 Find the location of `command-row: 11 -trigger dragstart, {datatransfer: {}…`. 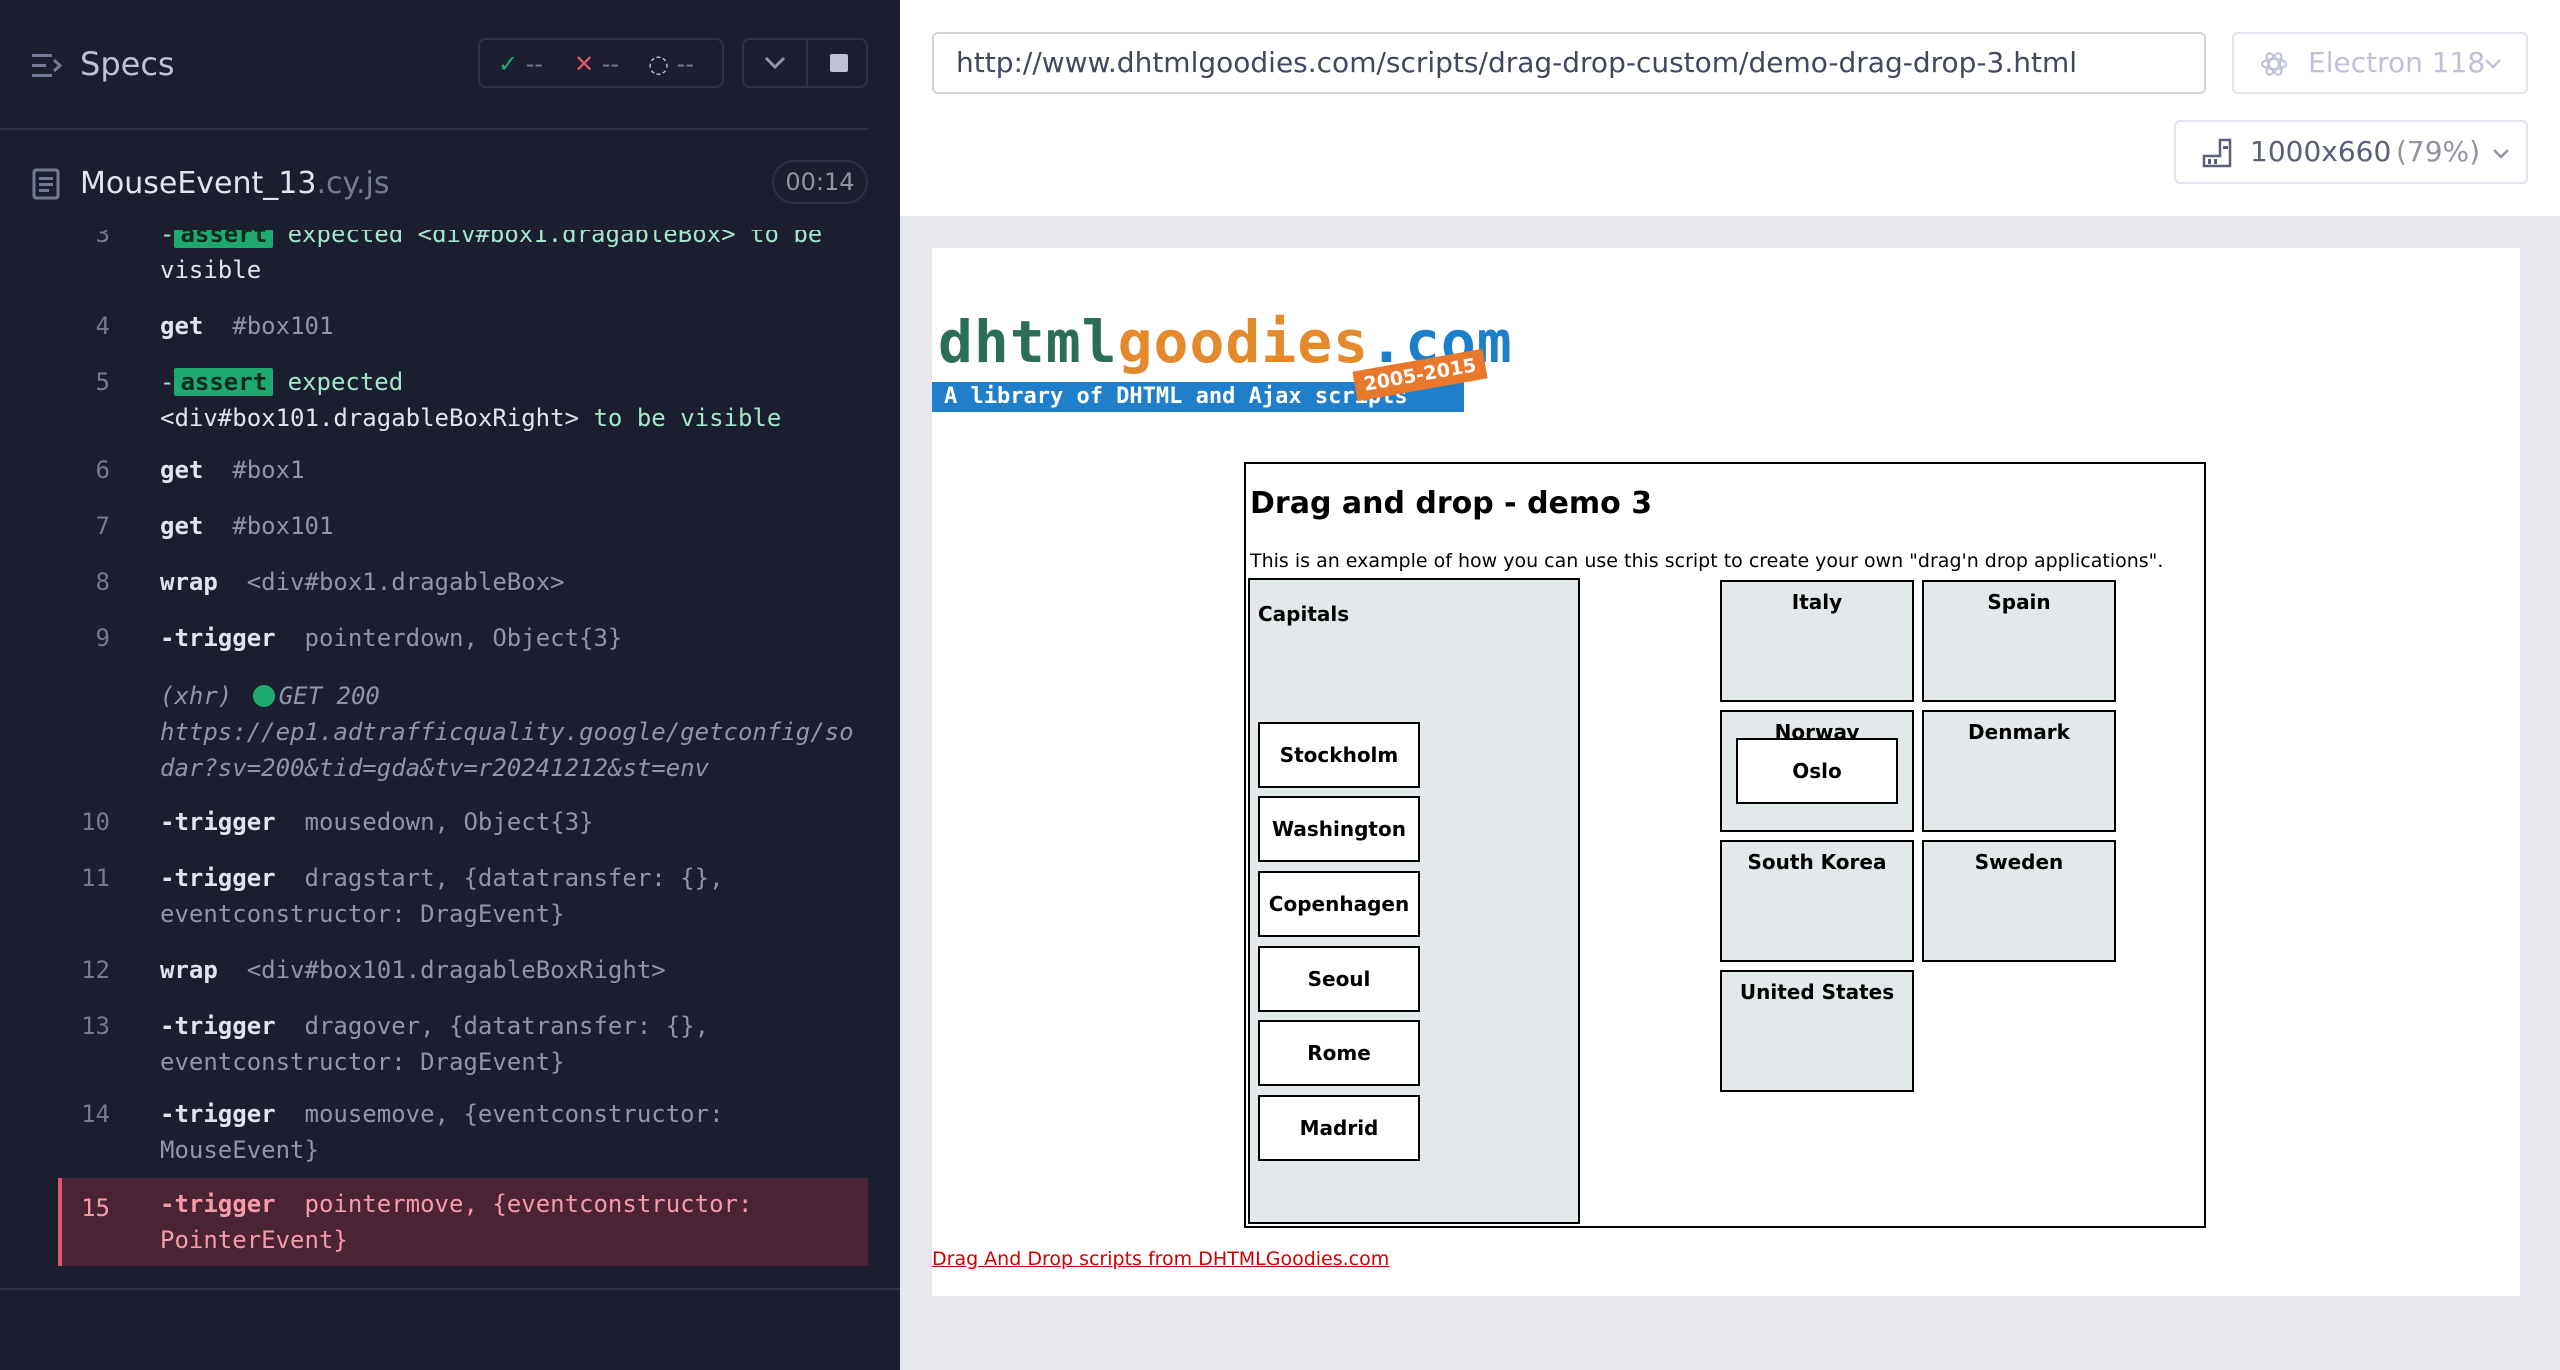

command-row: 11 -trigger dragstart, {datatransfer: {}… is located at coordinates (463, 896).